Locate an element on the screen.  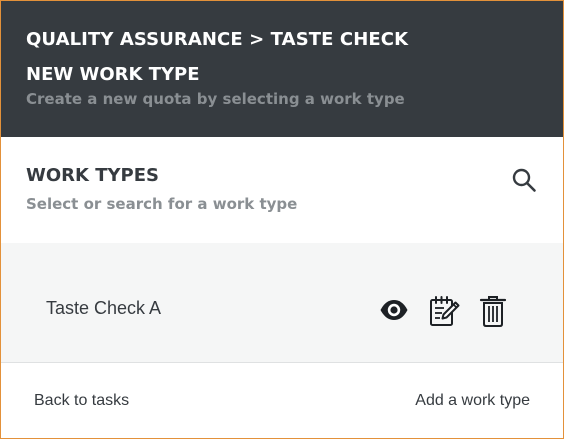
list-item: Taste Check A is located at coordinates (282, 308).